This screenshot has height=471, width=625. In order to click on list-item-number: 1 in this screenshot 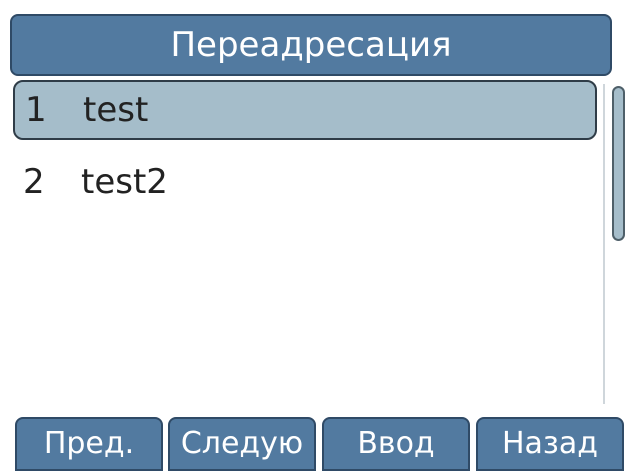, I will do `click(36, 110)`.